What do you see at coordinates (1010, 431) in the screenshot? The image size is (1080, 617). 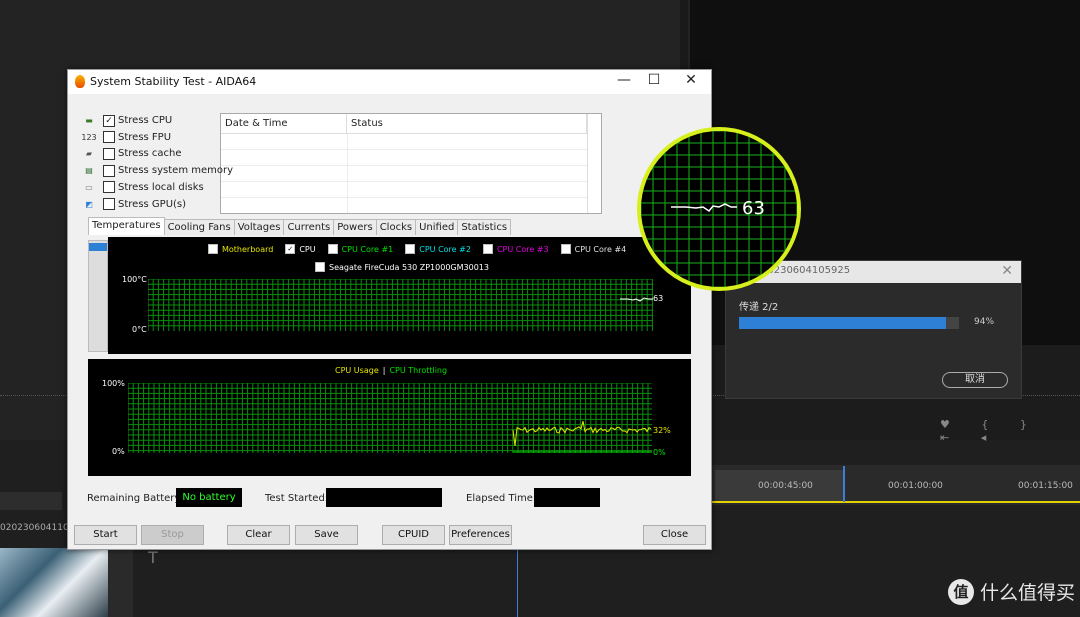 I see `playback-controls: ♥ { } ⇤ ◂` at bounding box center [1010, 431].